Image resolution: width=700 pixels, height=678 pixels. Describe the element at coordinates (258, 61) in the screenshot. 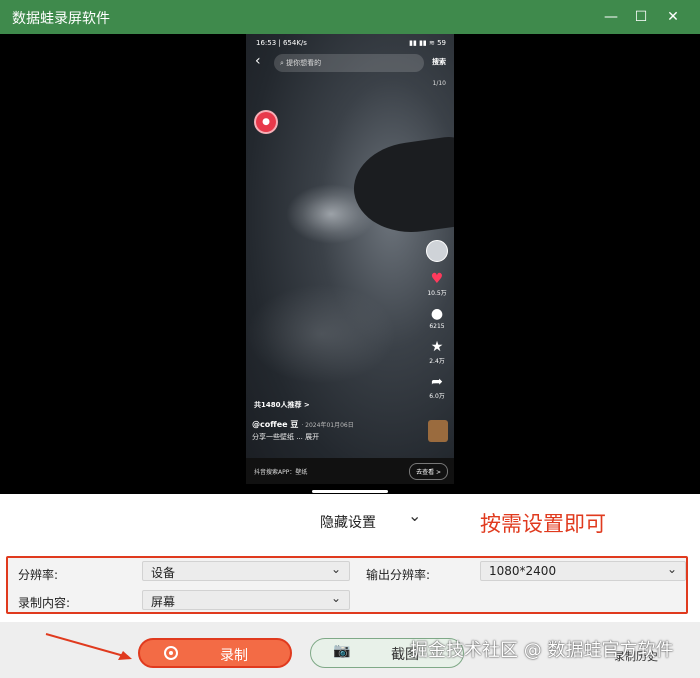

I see `back-icon: ‹` at that location.